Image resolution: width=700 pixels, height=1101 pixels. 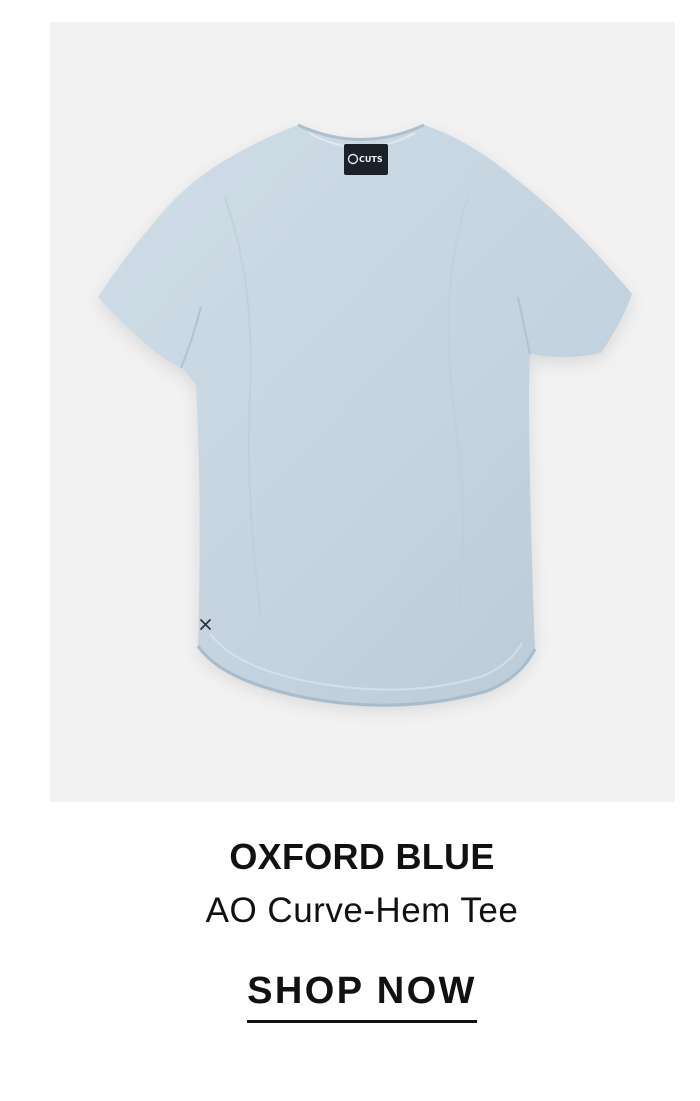 What do you see at coordinates (362, 910) in the screenshot?
I see `product-name: AO Curve-Hem Tee` at bounding box center [362, 910].